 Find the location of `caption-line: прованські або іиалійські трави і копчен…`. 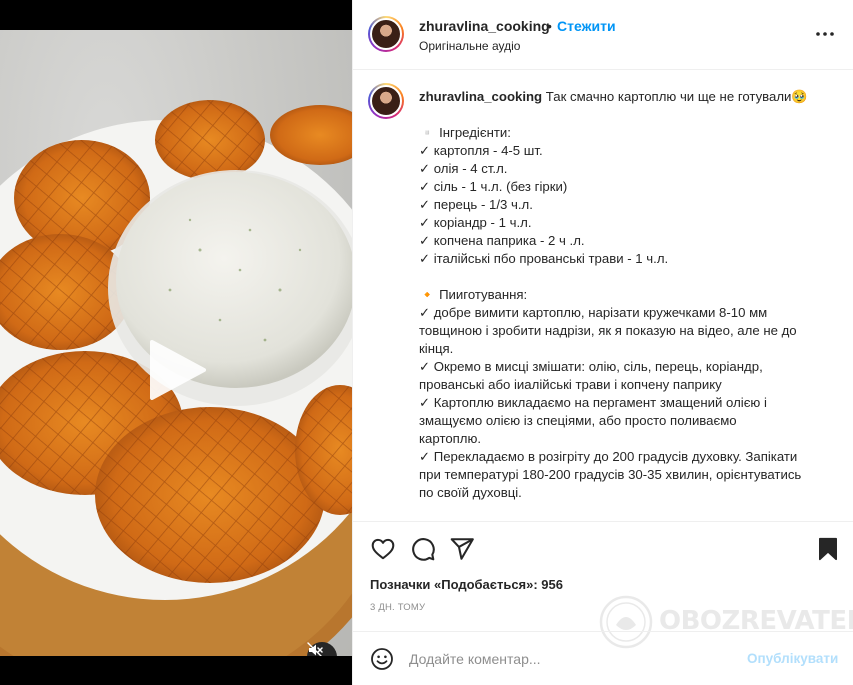

caption-line: прованські або іиалійські трави і копчен… is located at coordinates (570, 384).